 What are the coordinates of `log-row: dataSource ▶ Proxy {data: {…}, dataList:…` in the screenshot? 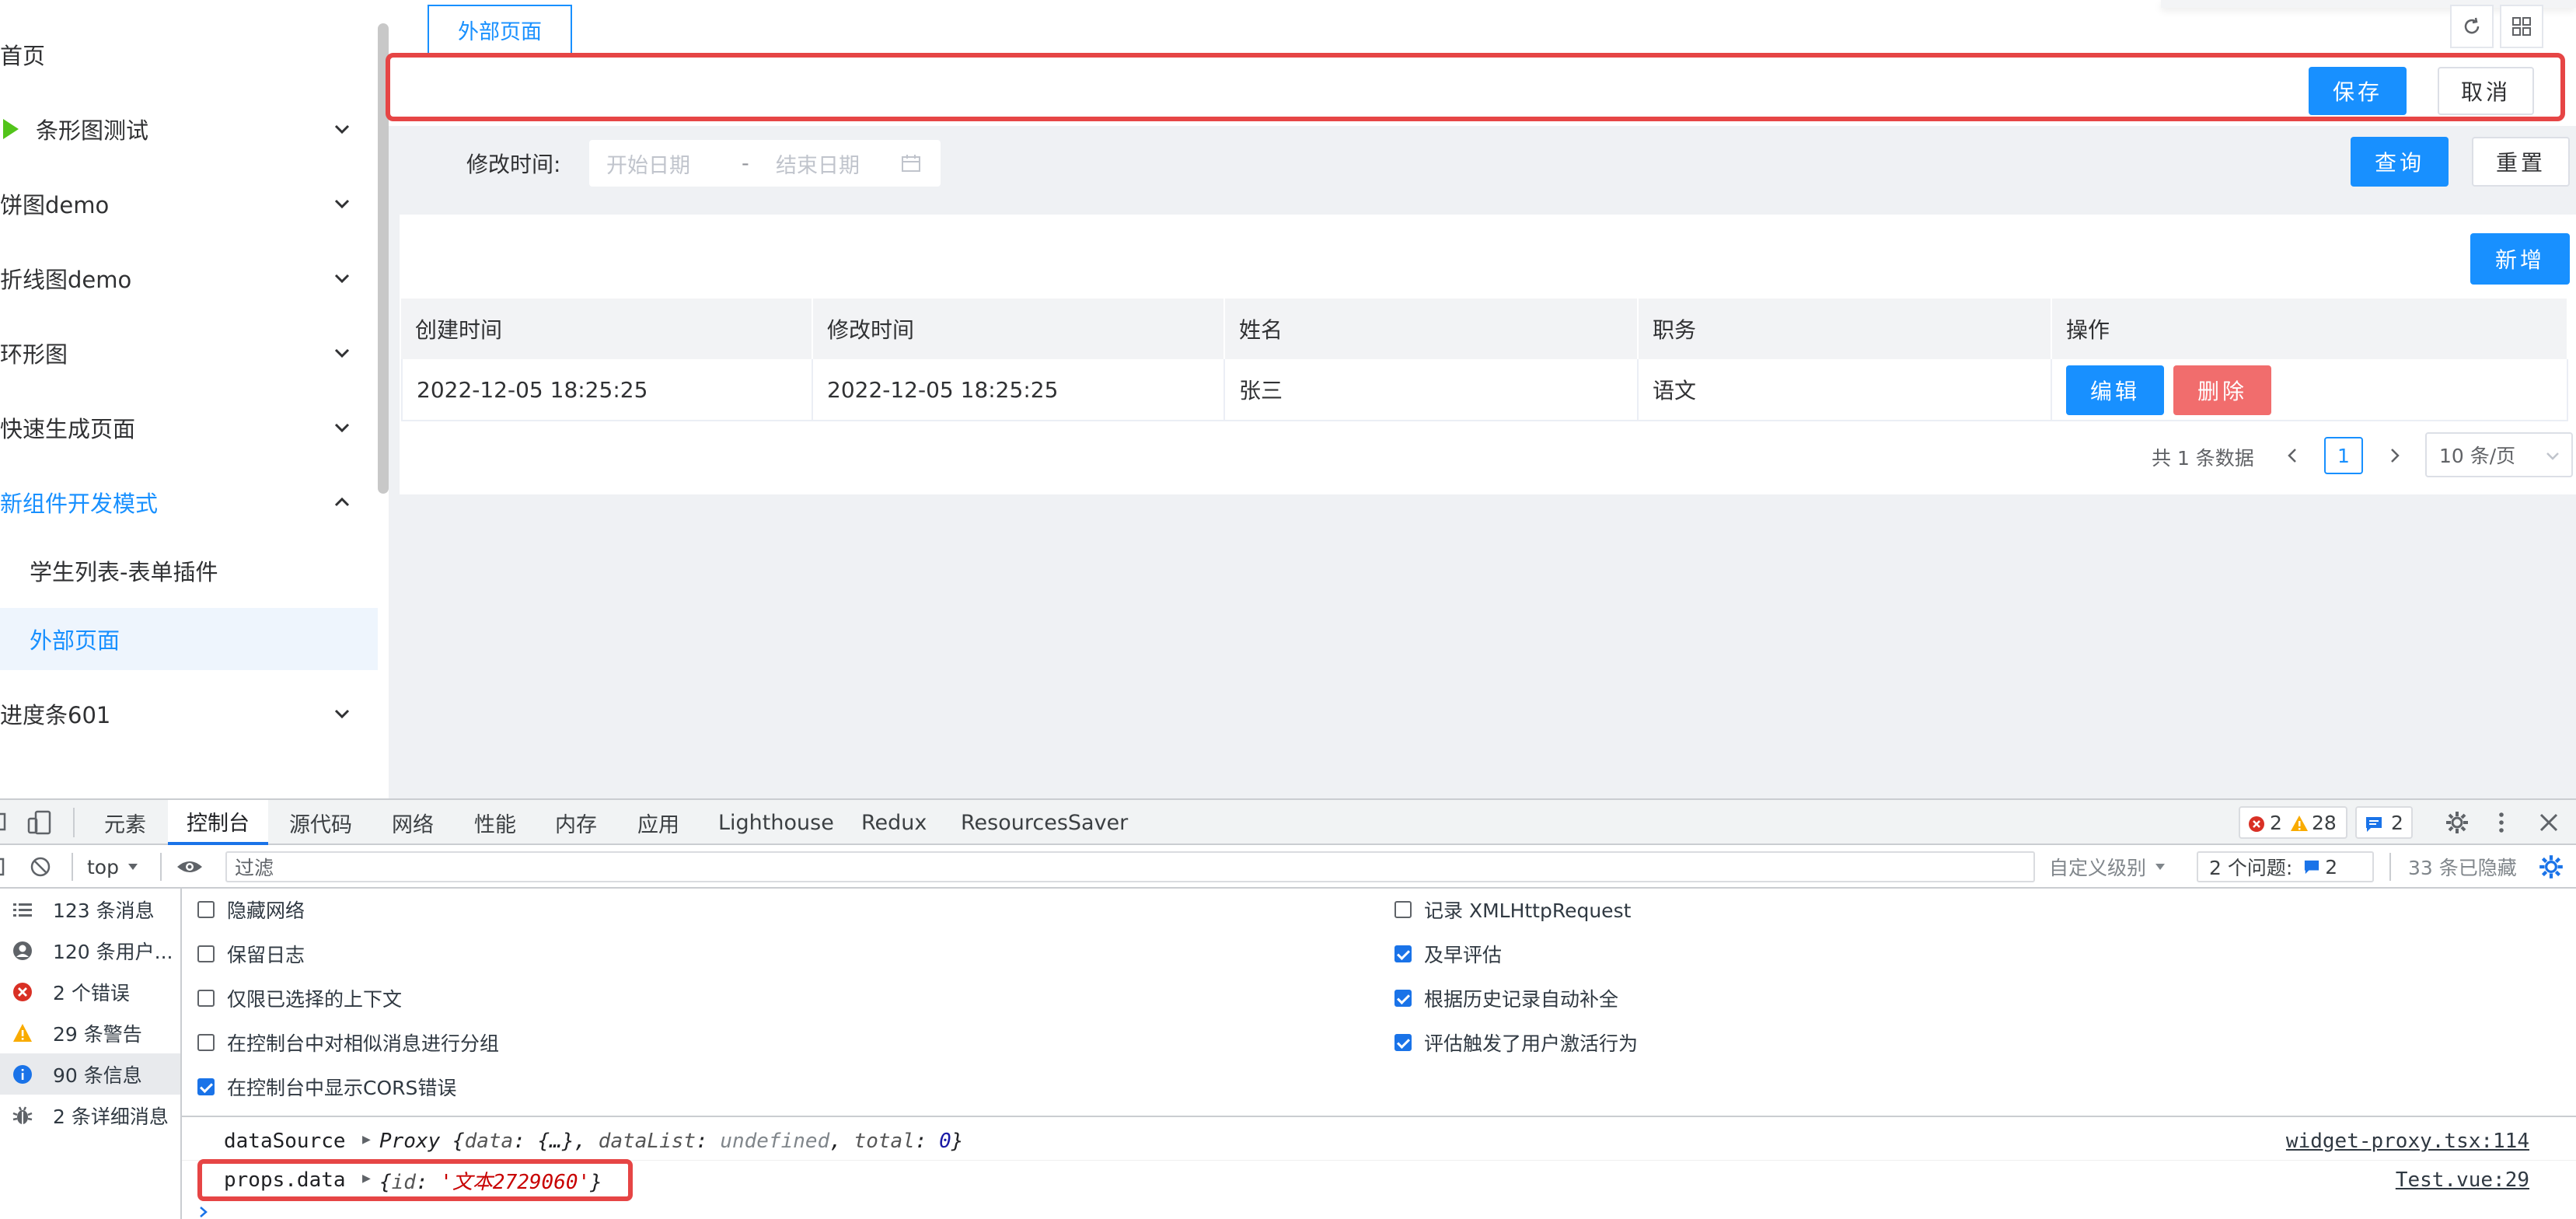 It's located at (1379, 1141).